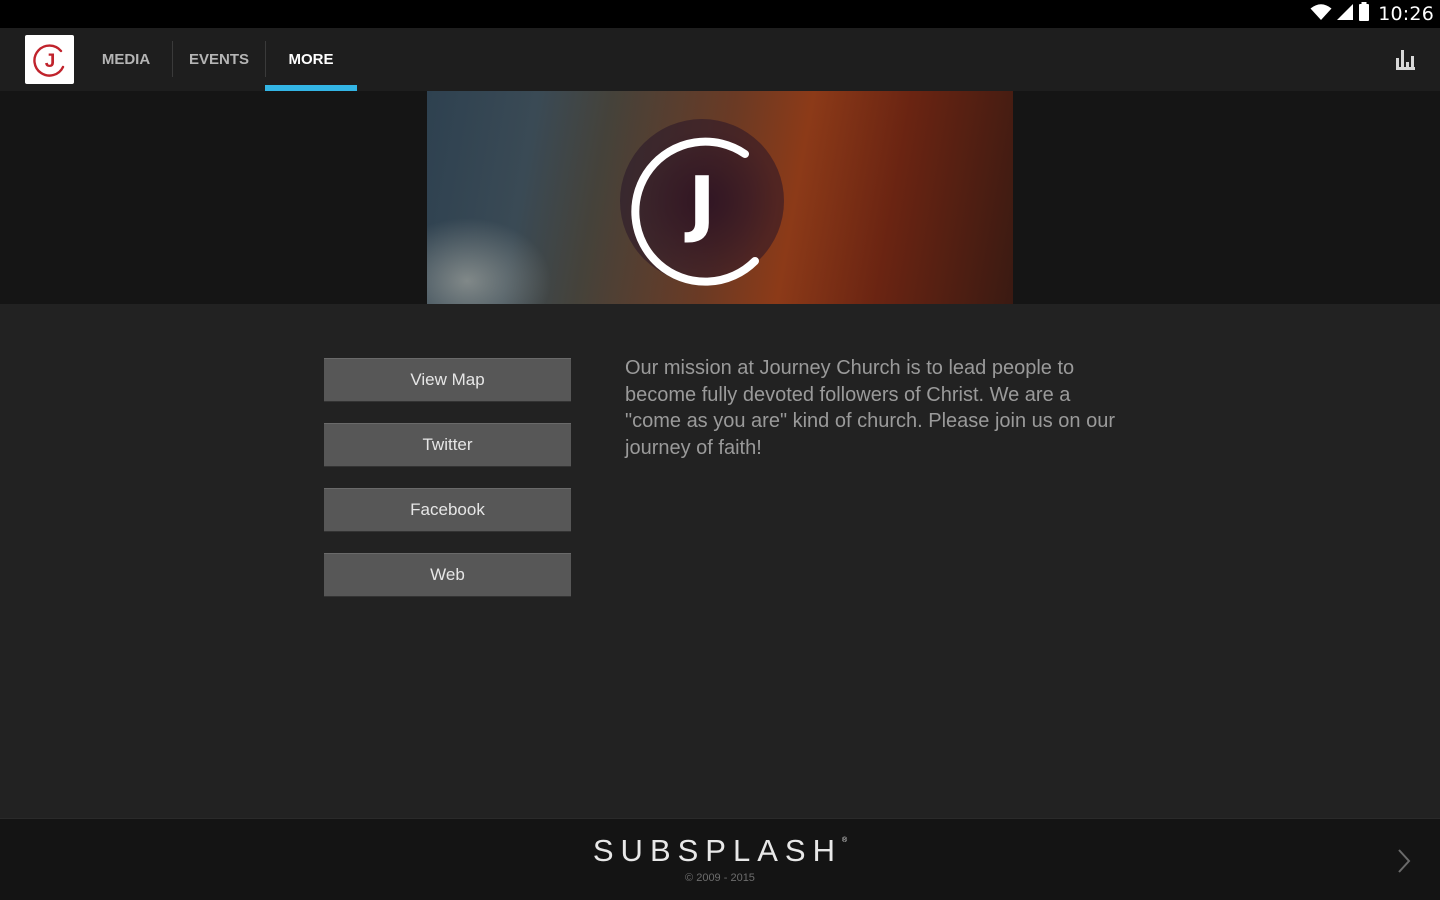 This screenshot has height=900, width=1440. I want to click on tab-more: MORE, so click(311, 59).